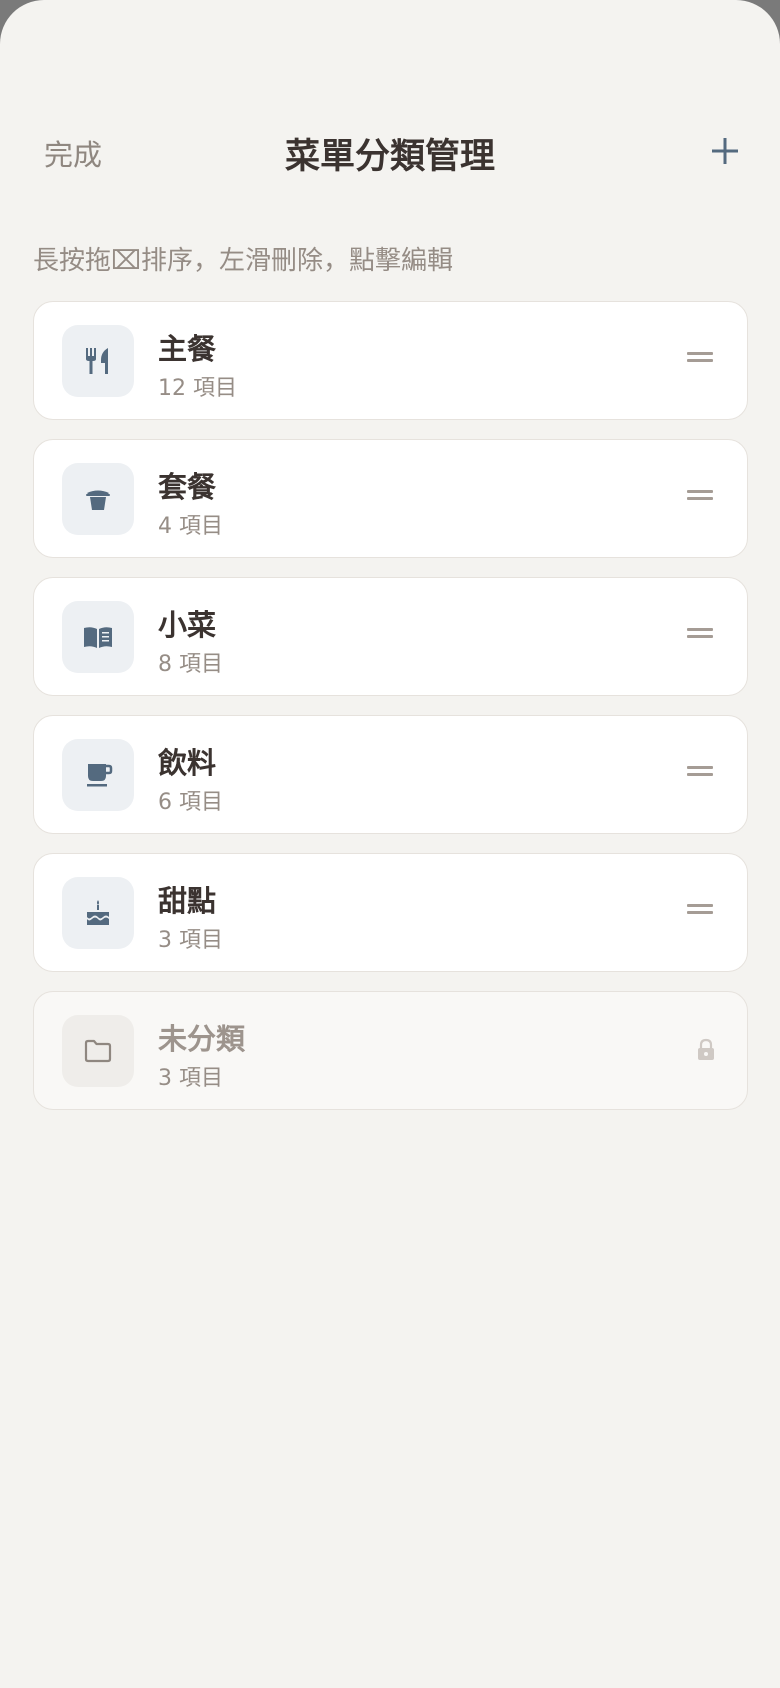  What do you see at coordinates (73, 153) in the screenshot?
I see `done-button: 完成` at bounding box center [73, 153].